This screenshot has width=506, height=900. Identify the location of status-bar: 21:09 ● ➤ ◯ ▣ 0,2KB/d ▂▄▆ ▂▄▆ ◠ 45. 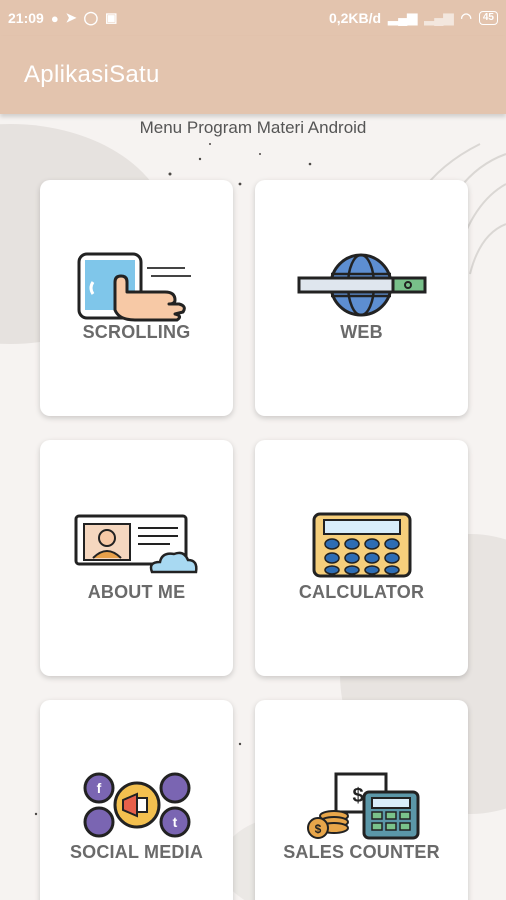
(253, 18).